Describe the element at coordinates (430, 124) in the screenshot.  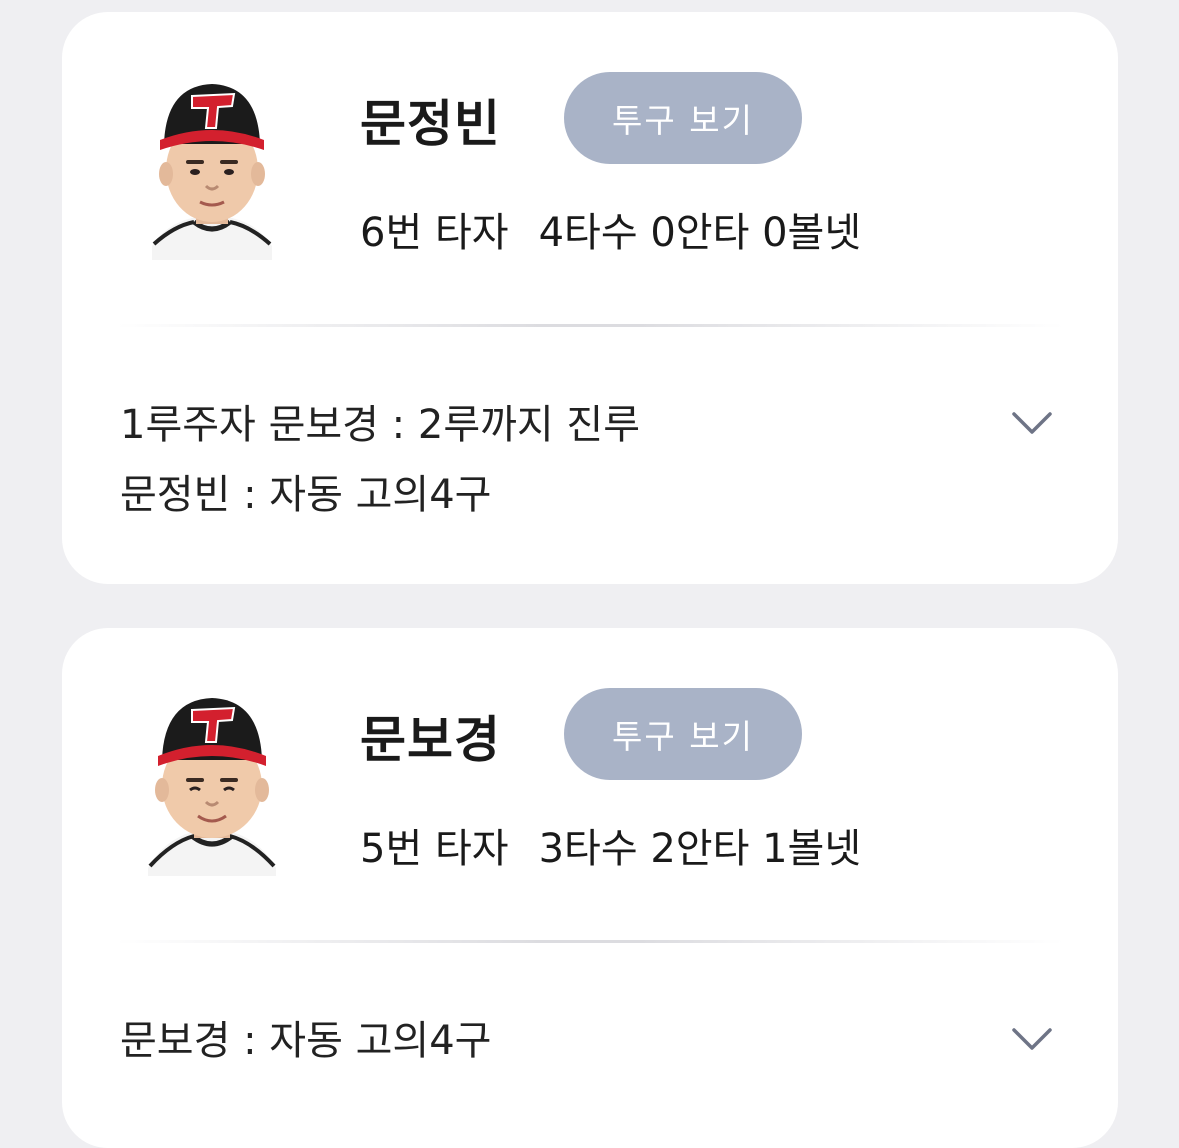
I see `player-name: 문정빈` at that location.